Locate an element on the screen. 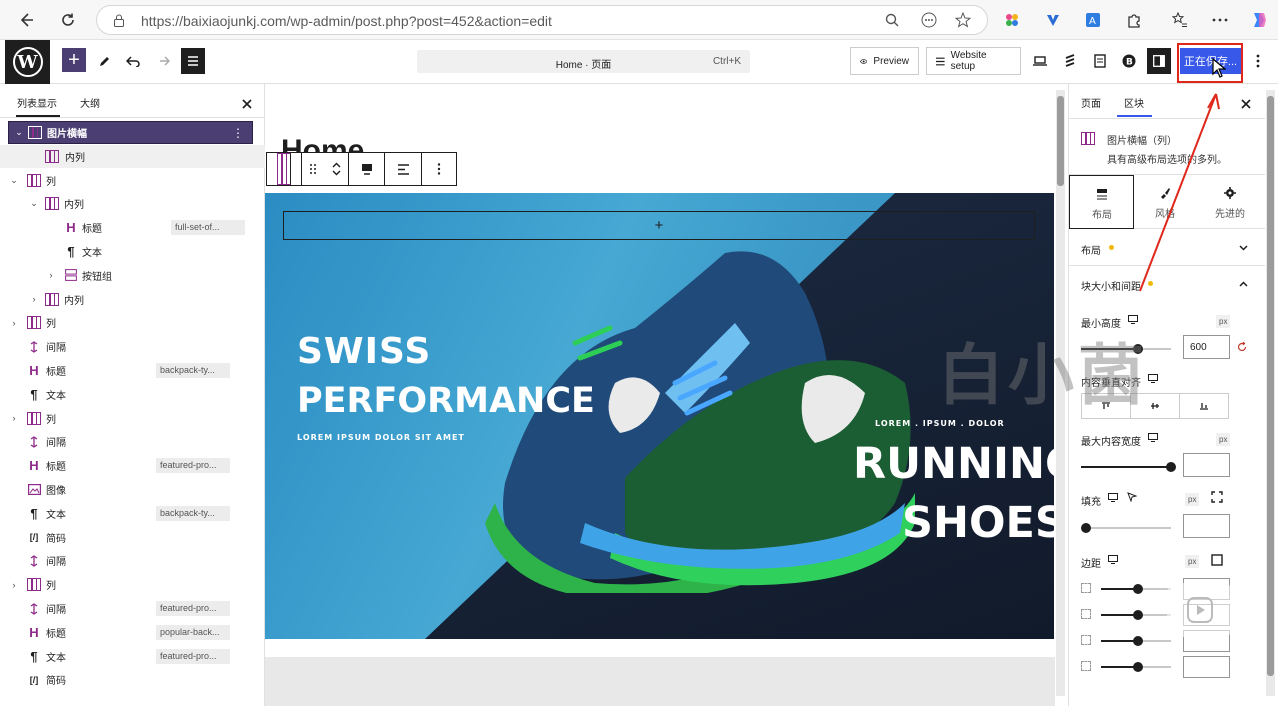 This screenshot has height=706, width=1278. browser-menu-icon is located at coordinates (1220, 20).